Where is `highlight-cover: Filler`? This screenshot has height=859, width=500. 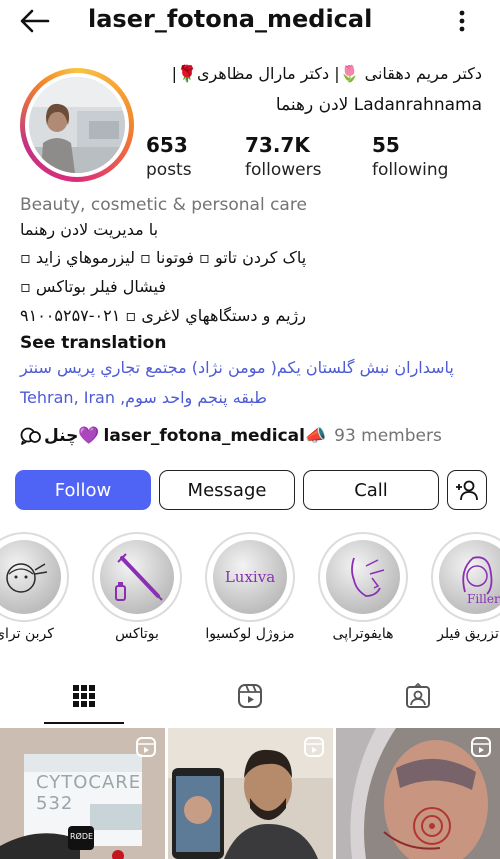 highlight-cover: Filler is located at coordinates (469, 577).